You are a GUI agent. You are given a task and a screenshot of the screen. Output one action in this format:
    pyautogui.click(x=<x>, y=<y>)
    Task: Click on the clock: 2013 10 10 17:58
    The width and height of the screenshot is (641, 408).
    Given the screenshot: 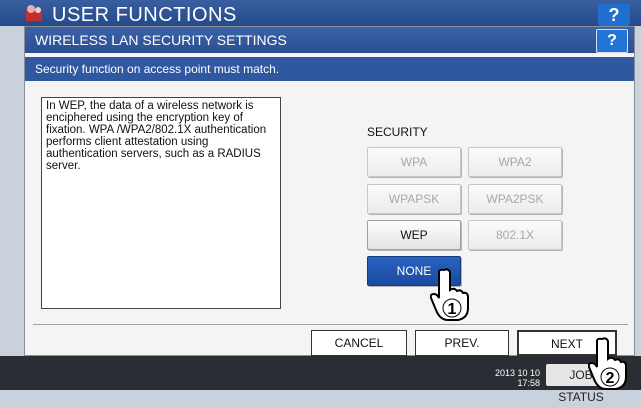 What is the action you would take?
    pyautogui.click(x=515, y=378)
    